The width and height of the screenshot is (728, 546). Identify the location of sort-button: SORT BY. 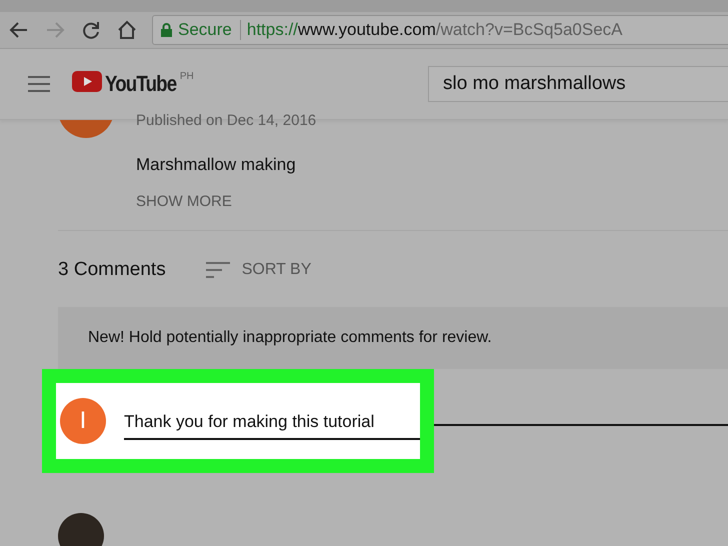
(259, 270).